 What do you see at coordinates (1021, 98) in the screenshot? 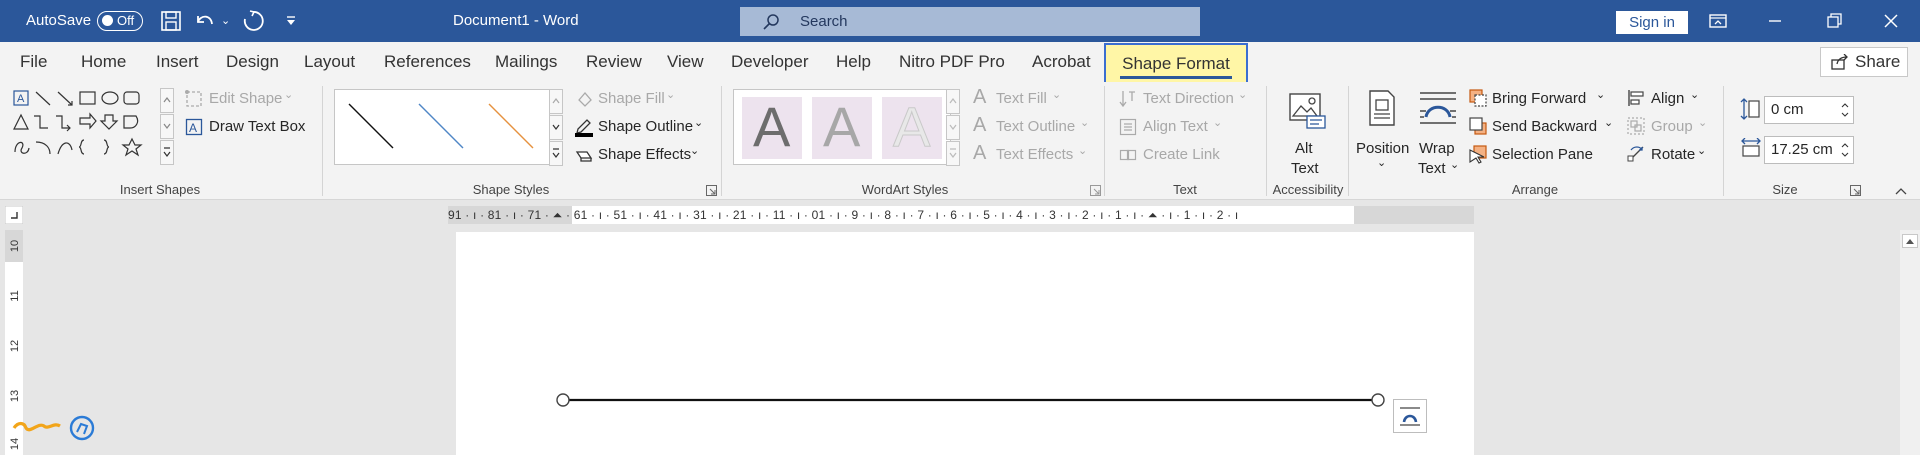
I see `text-fill-button: Text Fill` at bounding box center [1021, 98].